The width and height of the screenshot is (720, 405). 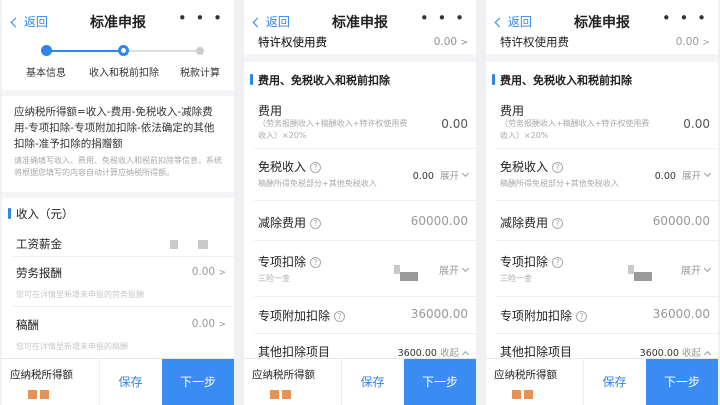 I want to click on labor-remuneration-label: 劳务报酬, so click(x=39, y=273).